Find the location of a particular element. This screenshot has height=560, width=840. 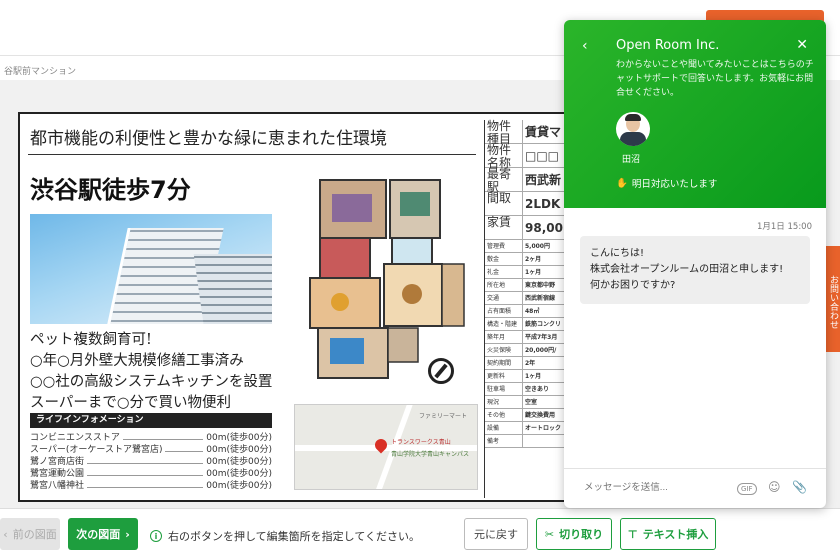

avatar-hair is located at coordinates (633, 117).